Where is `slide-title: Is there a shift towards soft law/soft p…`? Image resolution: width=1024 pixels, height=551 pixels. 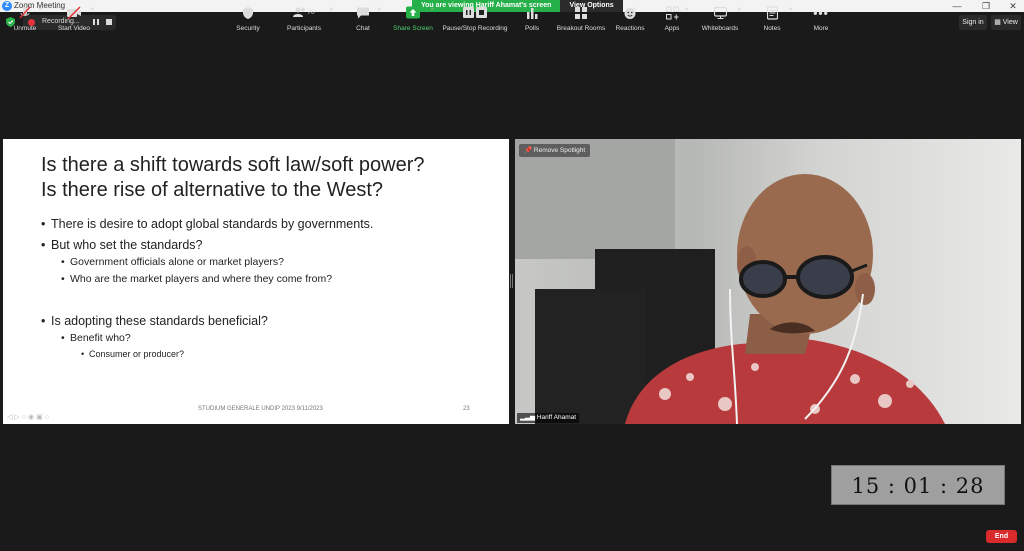 slide-title: Is there a shift towards soft law/soft p… is located at coordinates (266, 178).